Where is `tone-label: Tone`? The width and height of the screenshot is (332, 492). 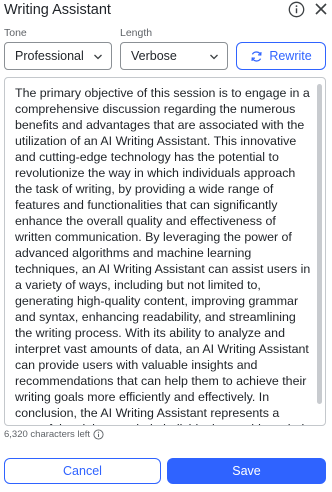 tone-label: Tone is located at coordinates (15, 33).